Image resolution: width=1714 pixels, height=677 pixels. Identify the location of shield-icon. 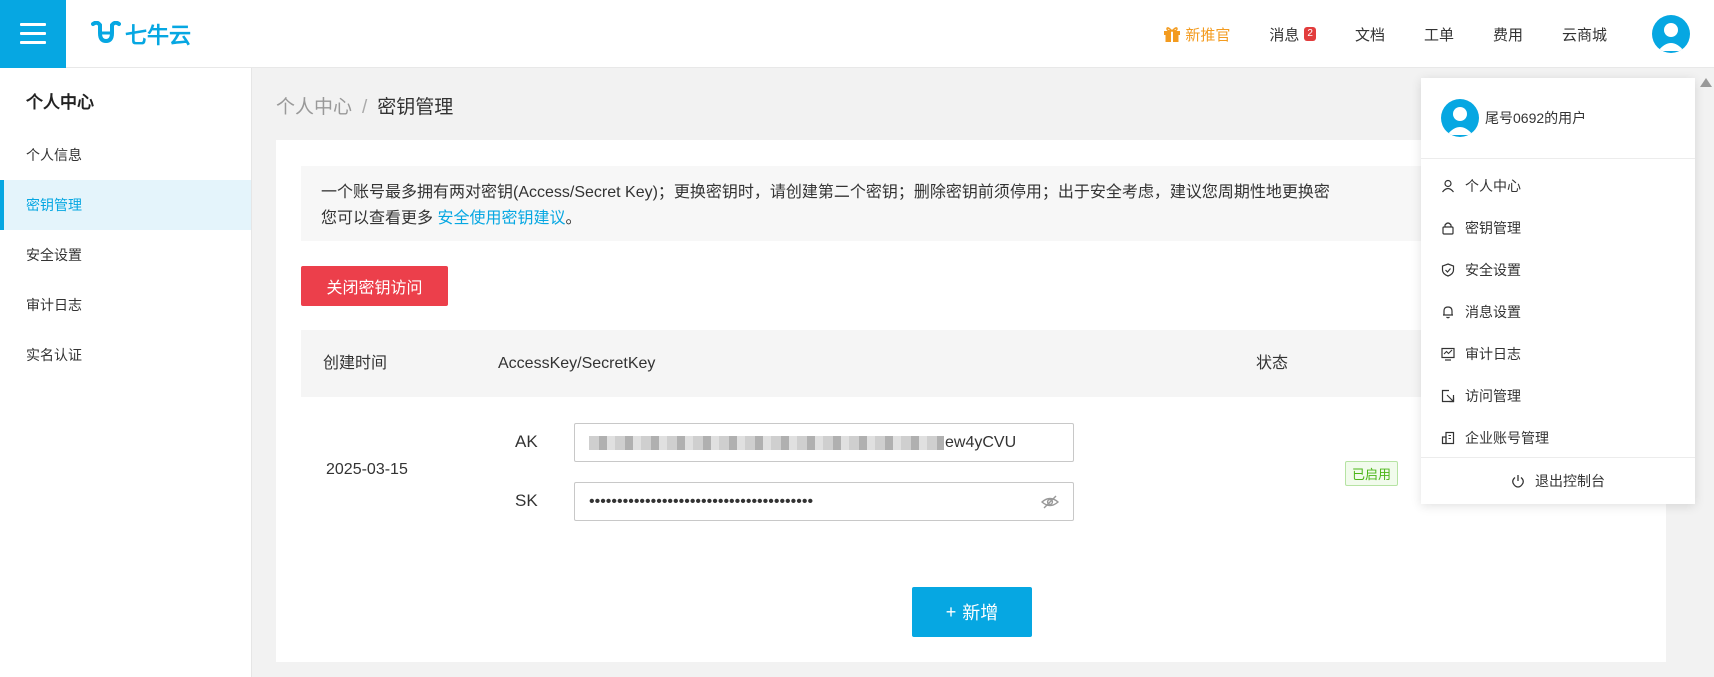
(1448, 270).